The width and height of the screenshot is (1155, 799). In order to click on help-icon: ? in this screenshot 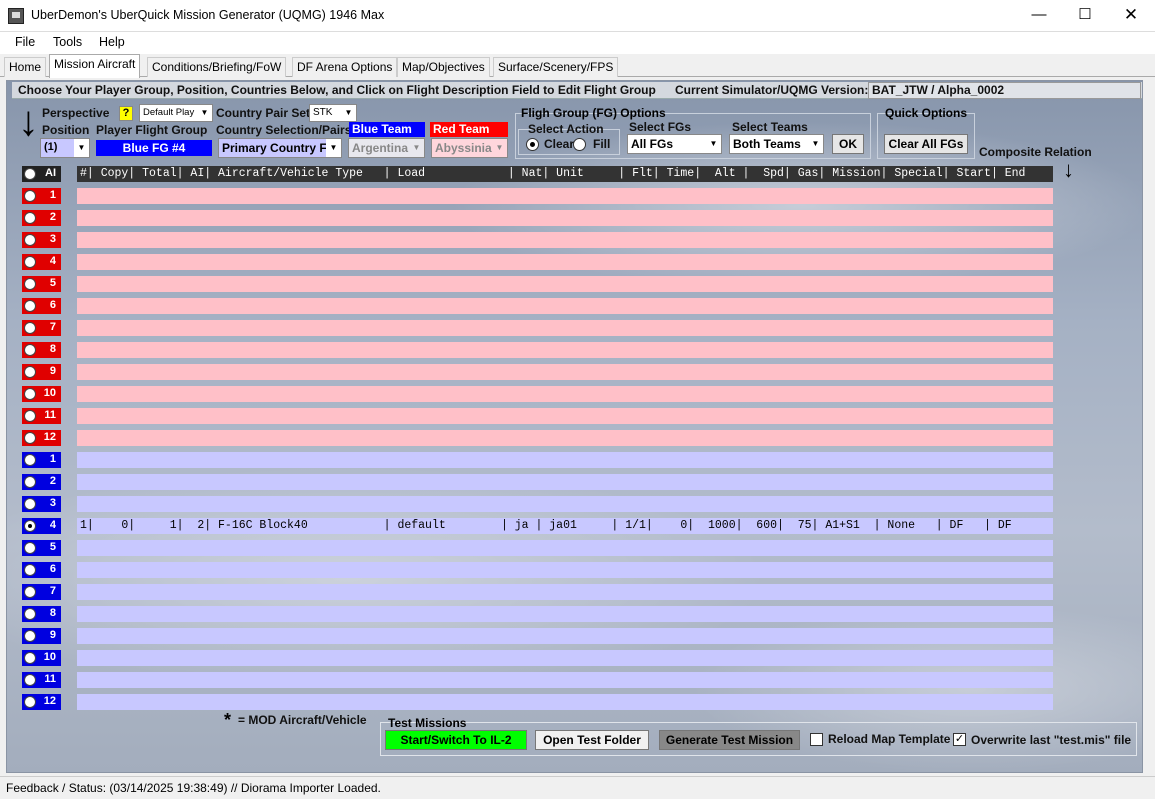, I will do `click(126, 113)`.